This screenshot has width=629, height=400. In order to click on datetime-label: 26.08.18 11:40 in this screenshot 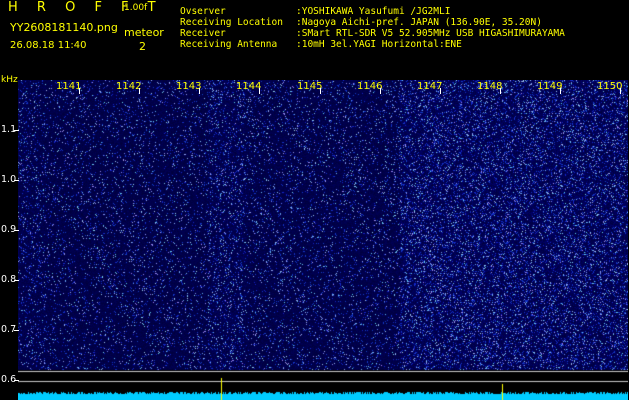, I will do `click(48, 45)`.